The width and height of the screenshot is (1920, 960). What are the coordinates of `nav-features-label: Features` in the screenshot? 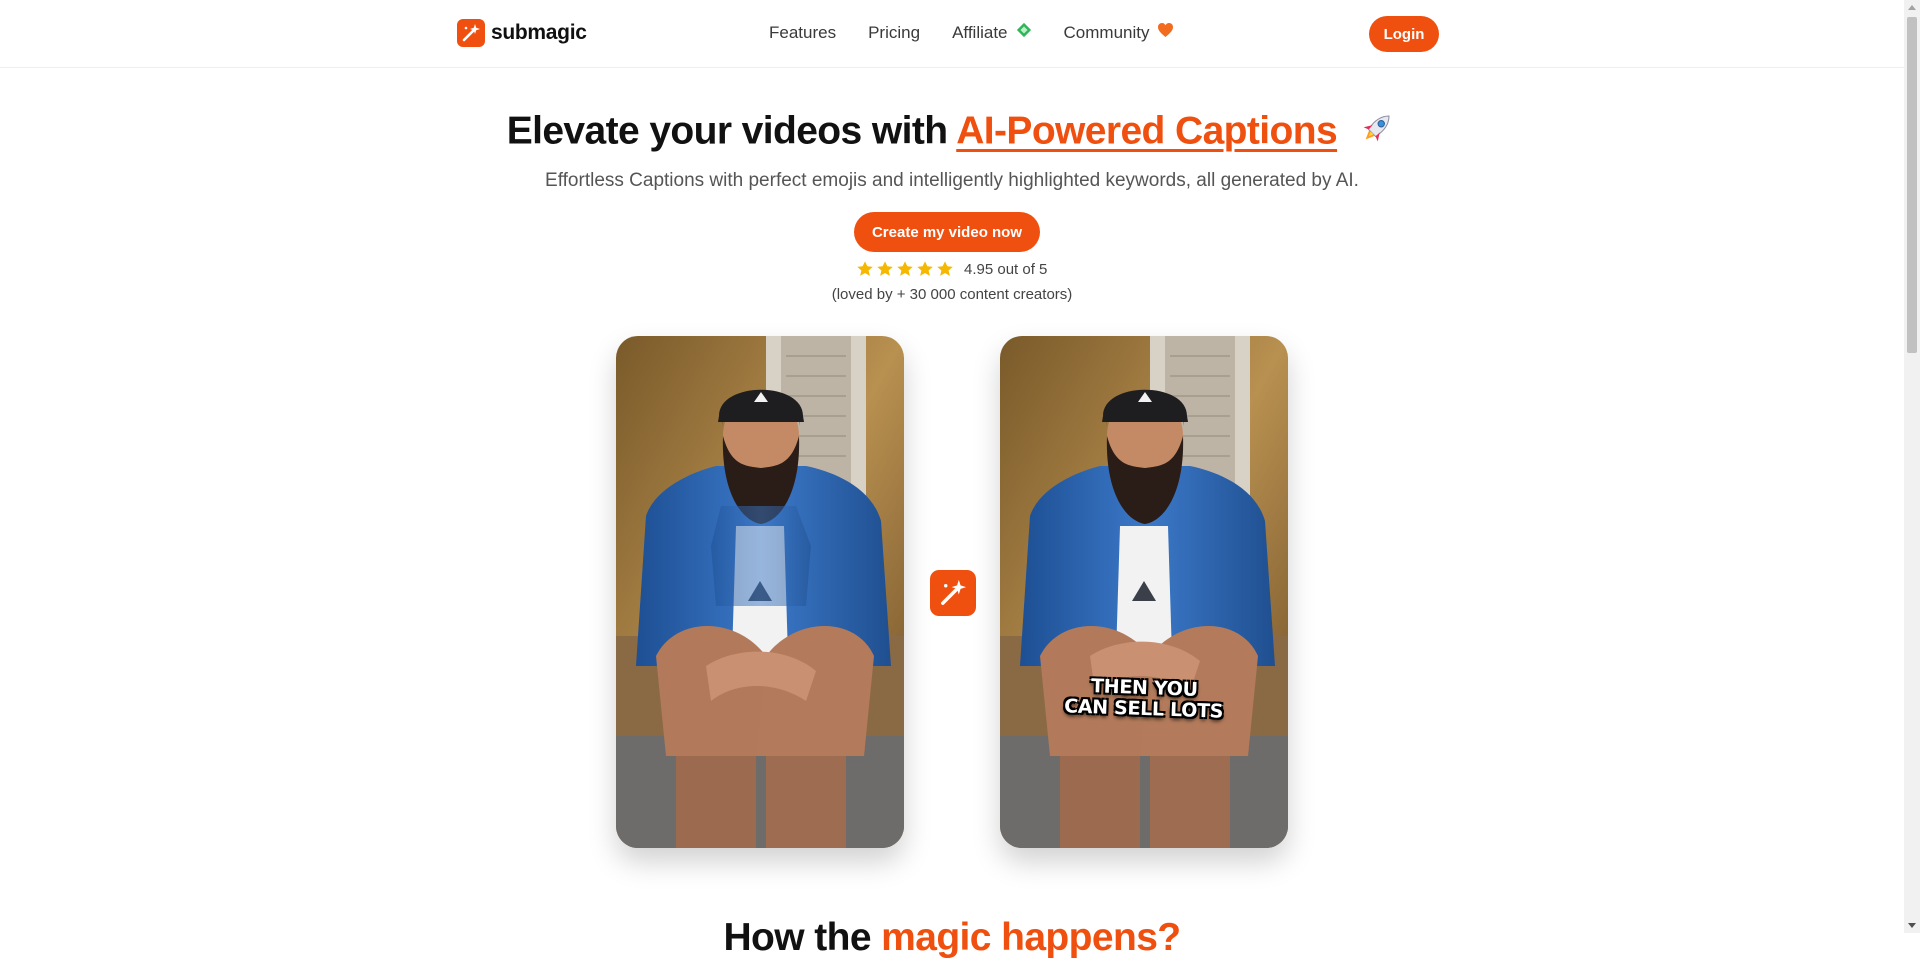 It's located at (803, 32).